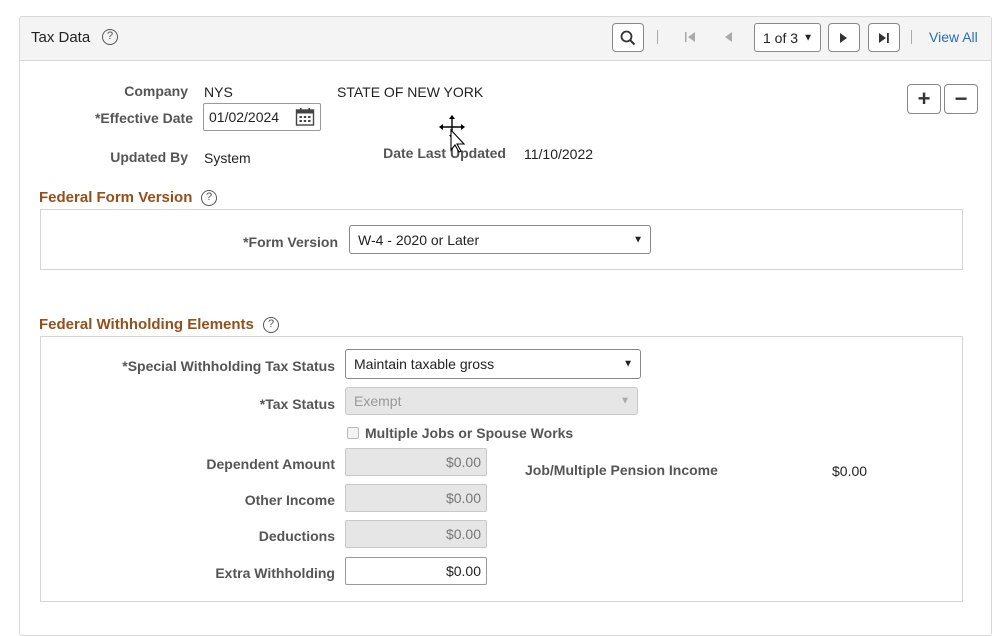 This screenshot has height=636, width=1003. I want to click on special-status-label: *Special Withholding Tax Status, so click(228, 366).